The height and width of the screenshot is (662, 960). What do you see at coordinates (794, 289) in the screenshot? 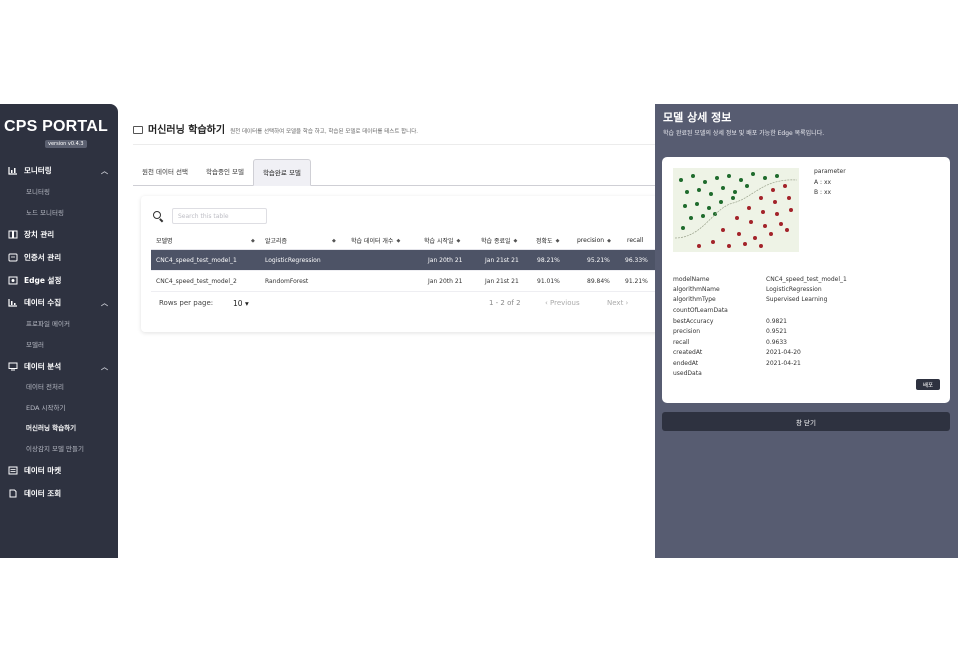
I see `detail-value: LogisticRegression` at bounding box center [794, 289].